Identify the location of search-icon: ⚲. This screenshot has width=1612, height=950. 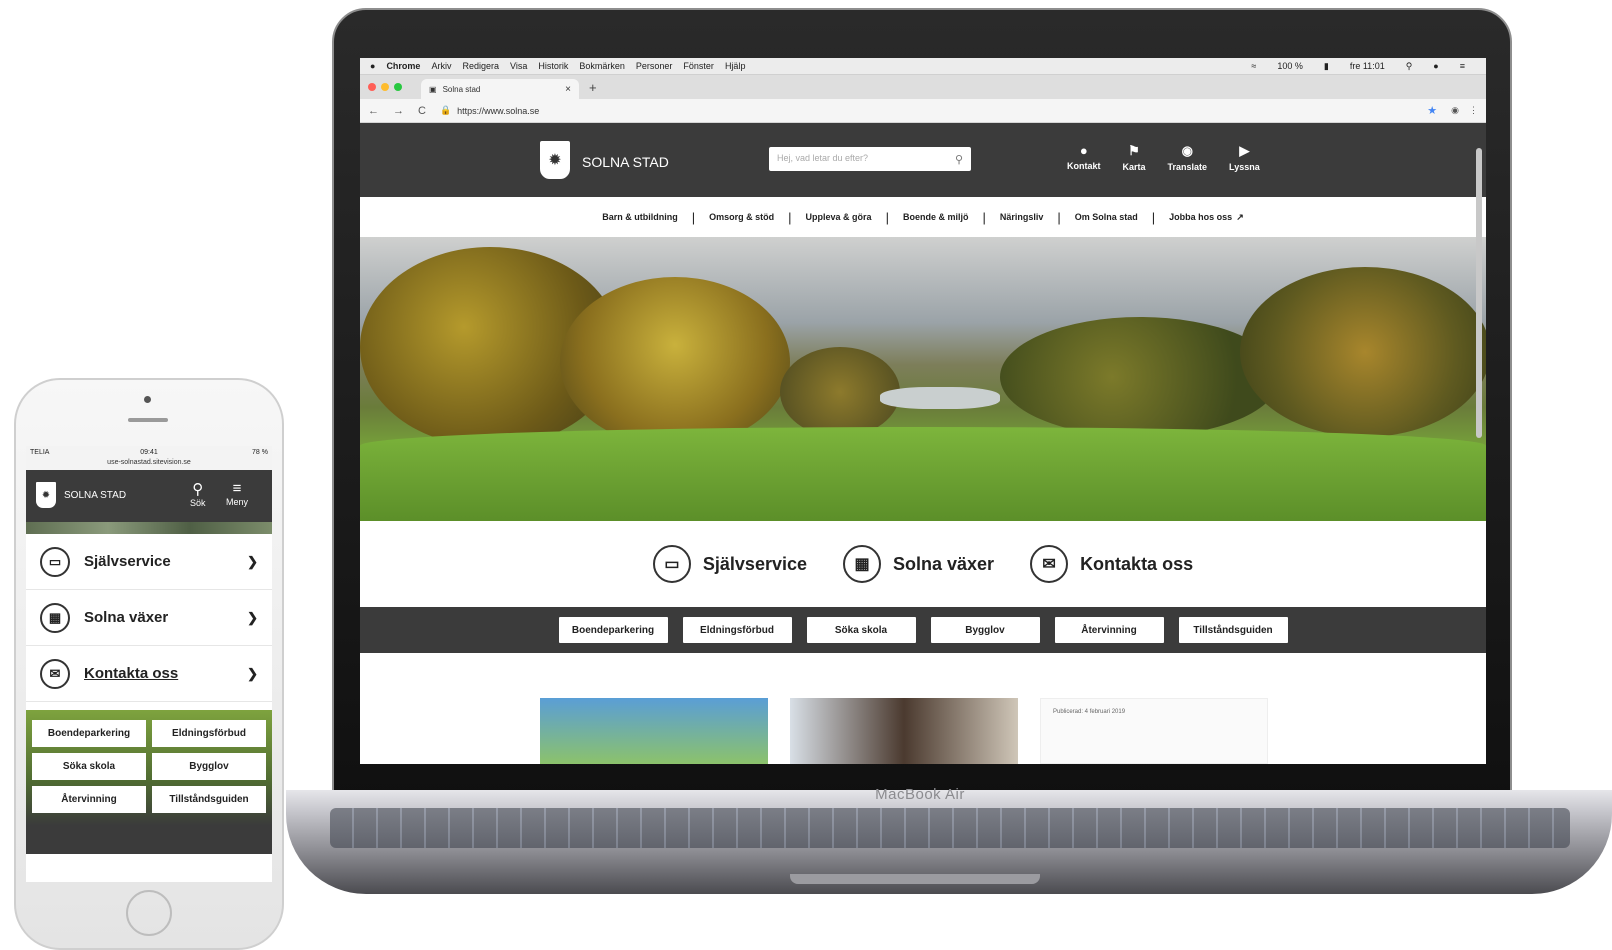
(959, 159).